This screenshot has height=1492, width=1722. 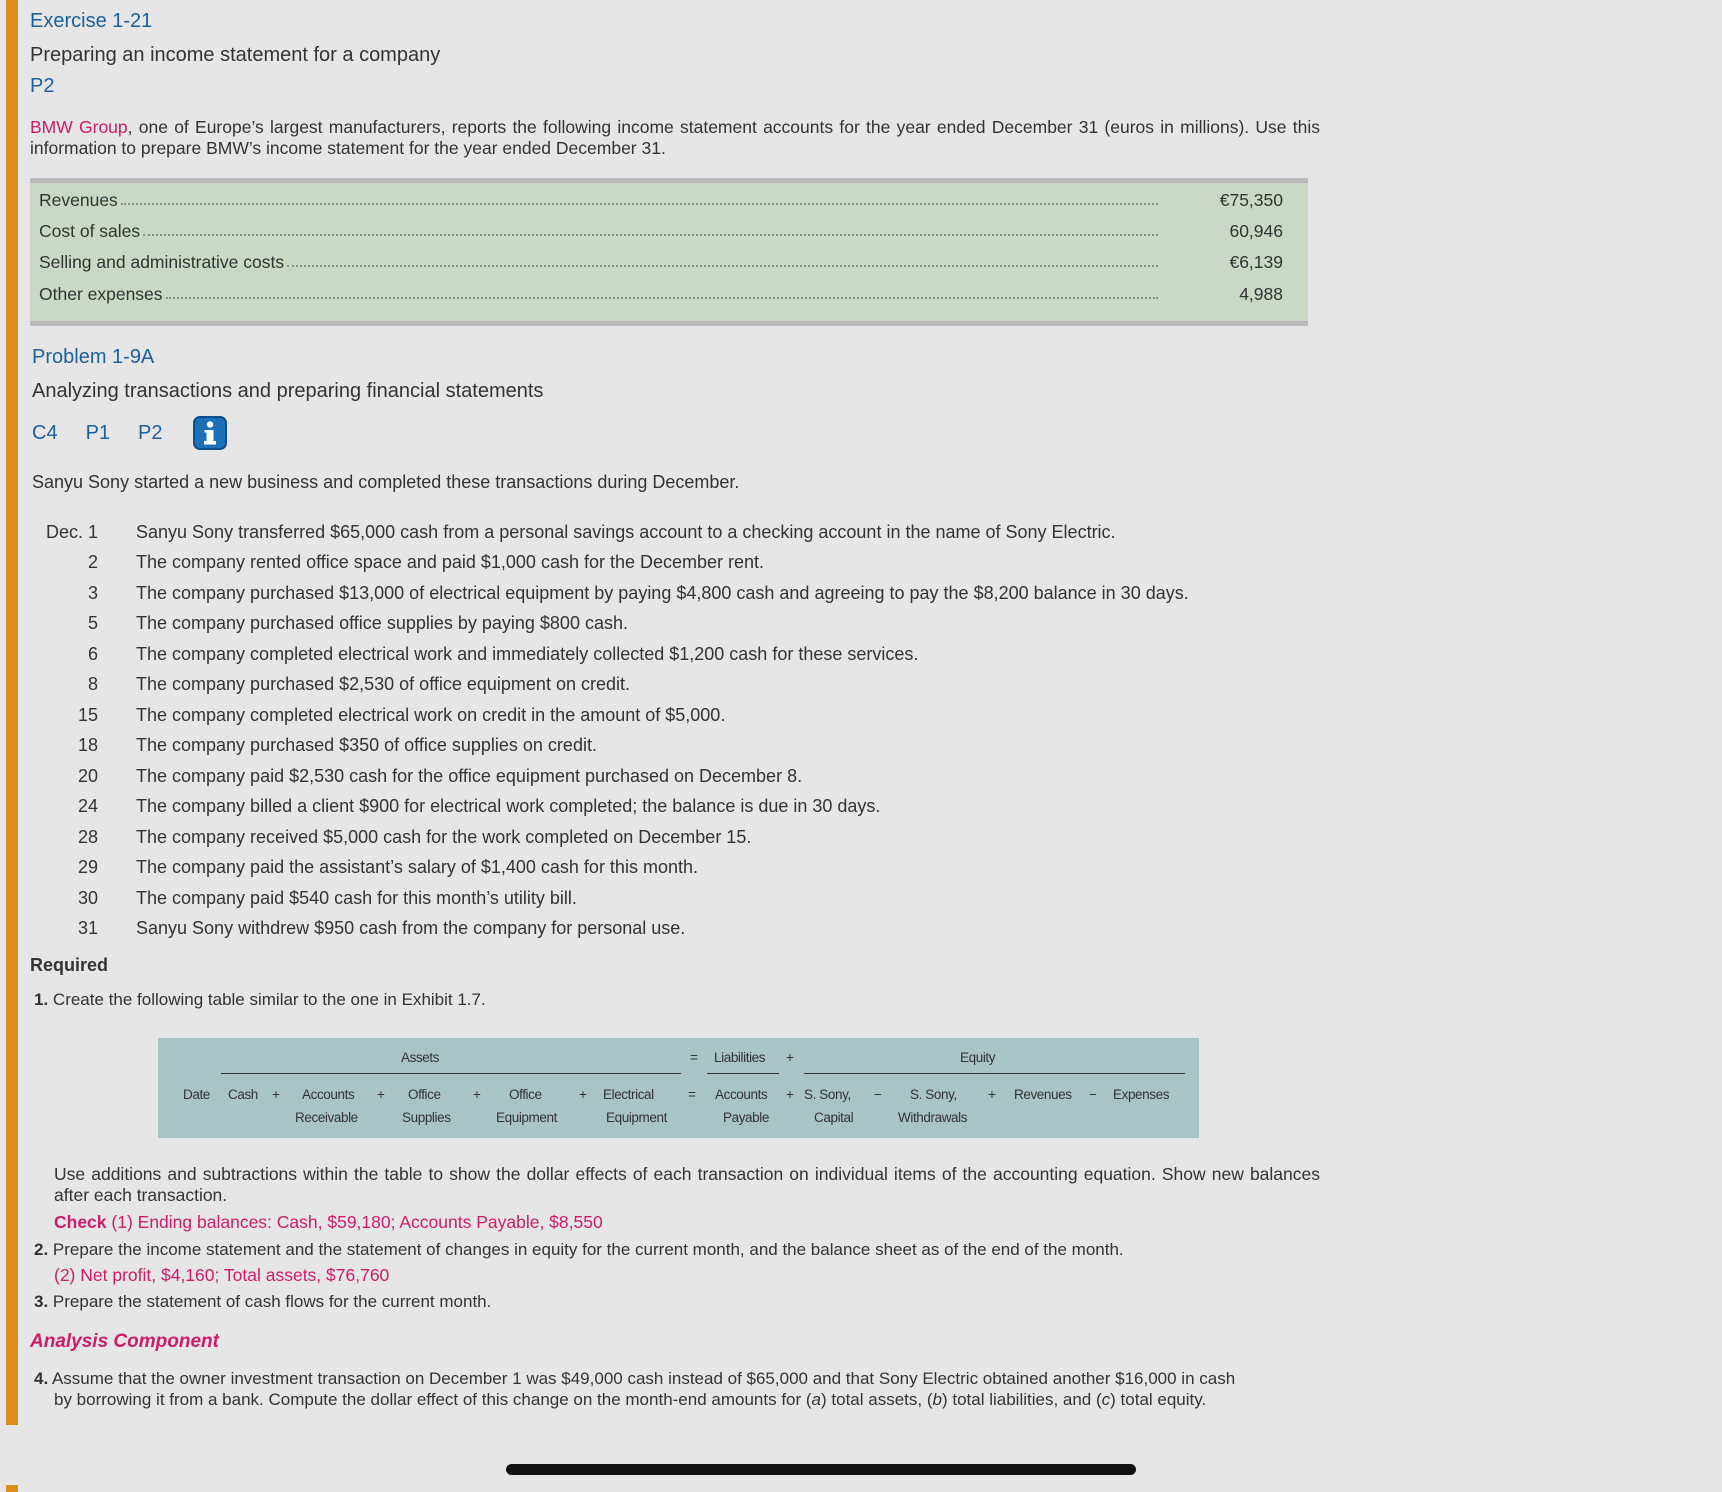 I want to click on account-label: Cost of sales, so click(x=90, y=230).